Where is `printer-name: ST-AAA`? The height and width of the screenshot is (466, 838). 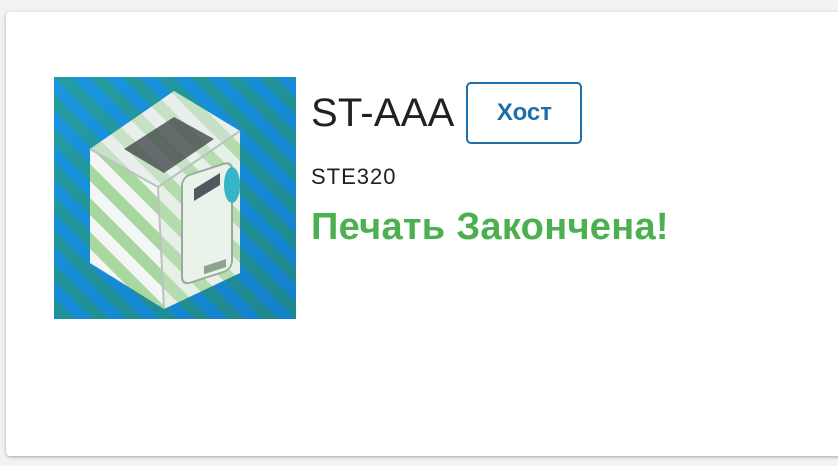
printer-name: ST-AAA is located at coordinates (383, 113).